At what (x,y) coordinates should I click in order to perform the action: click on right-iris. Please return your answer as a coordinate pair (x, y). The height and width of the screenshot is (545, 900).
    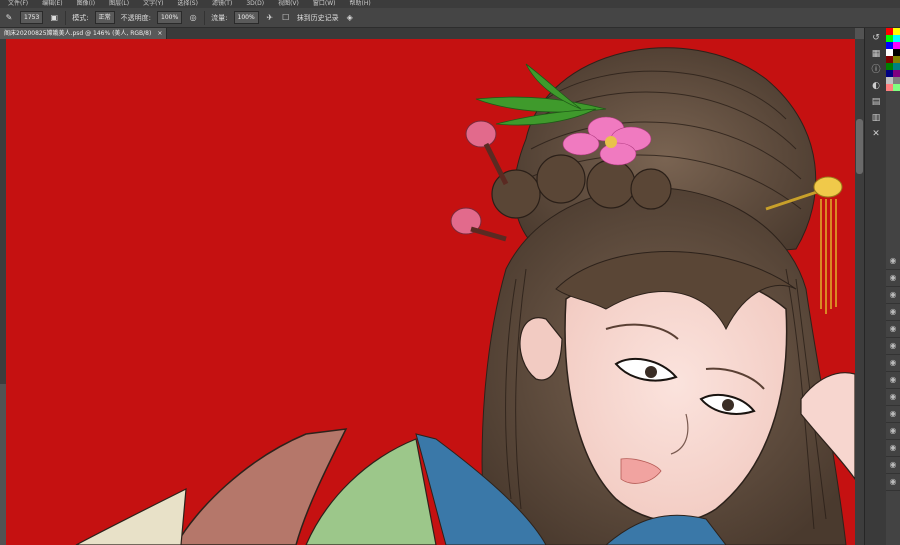
    Looking at the image, I should click on (728, 405).